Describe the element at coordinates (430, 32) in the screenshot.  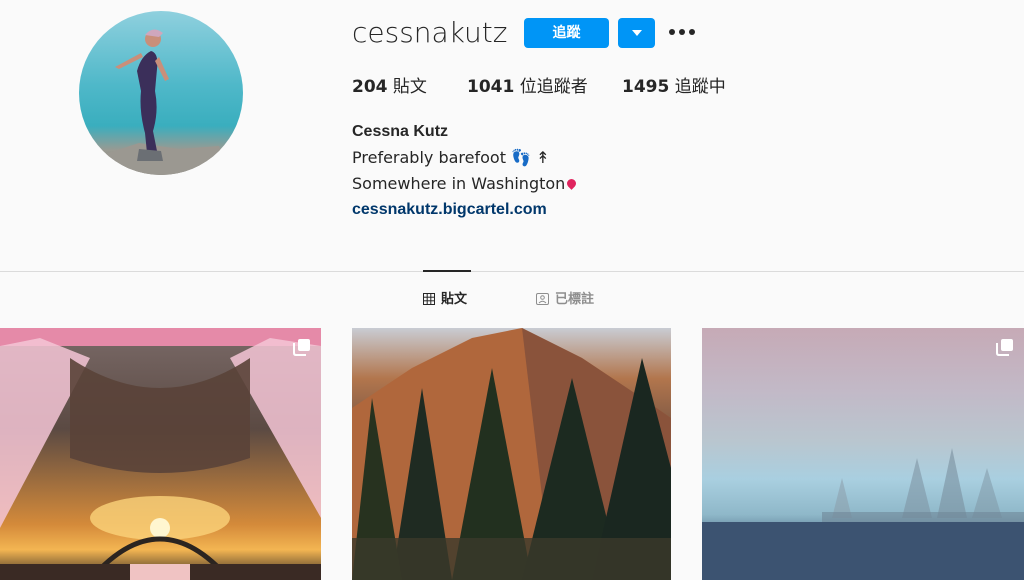
I see `profile-username: cessnakutz` at that location.